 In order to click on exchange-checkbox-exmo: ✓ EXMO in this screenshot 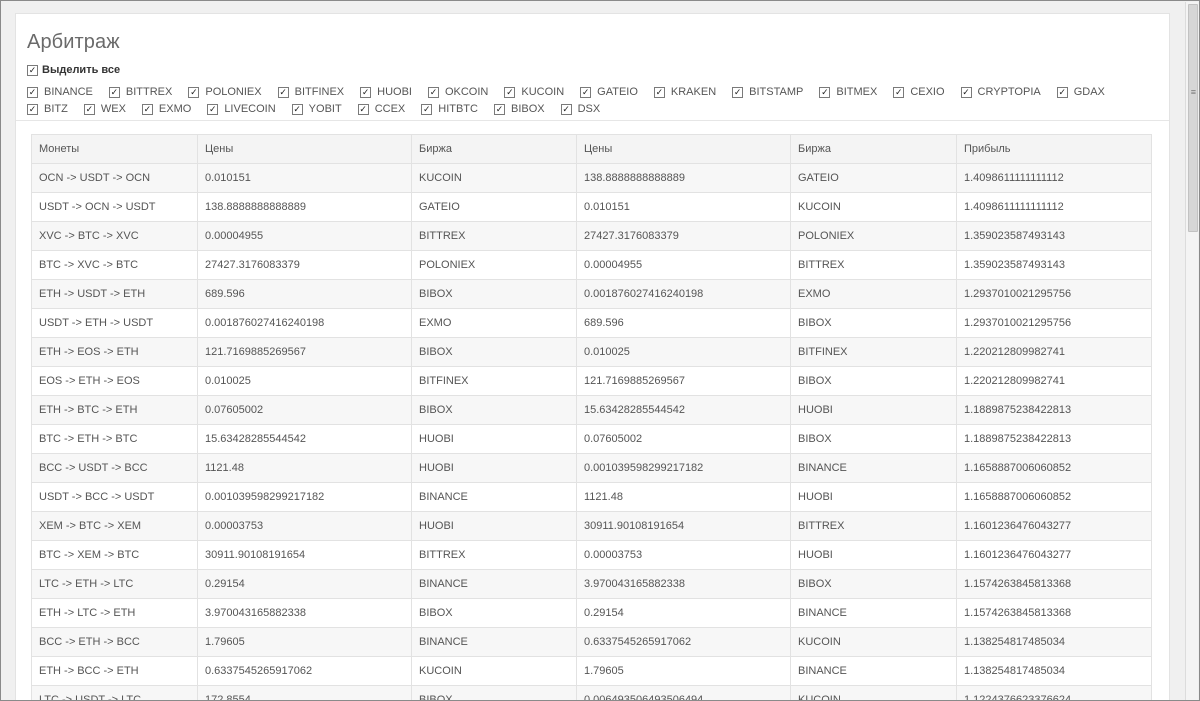, I will do `click(166, 109)`.